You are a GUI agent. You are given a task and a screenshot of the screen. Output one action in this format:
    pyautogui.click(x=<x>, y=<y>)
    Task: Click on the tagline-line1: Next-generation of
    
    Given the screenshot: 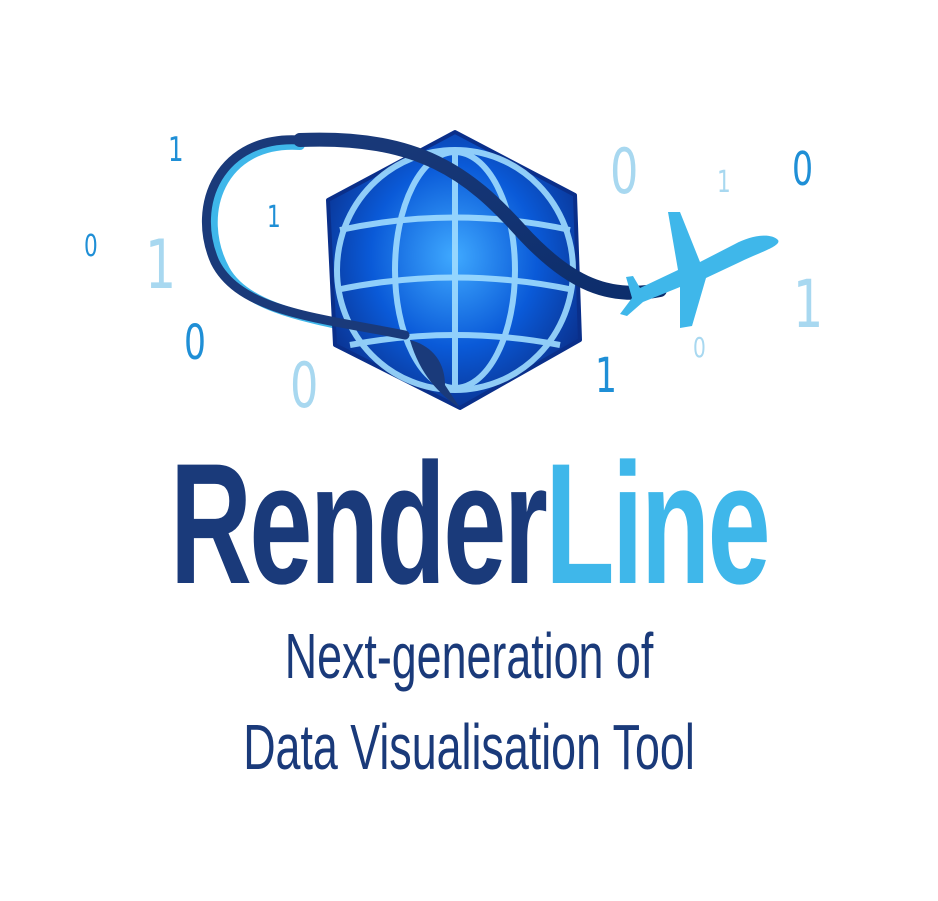 What is the action you would take?
    pyautogui.click(x=469, y=656)
    